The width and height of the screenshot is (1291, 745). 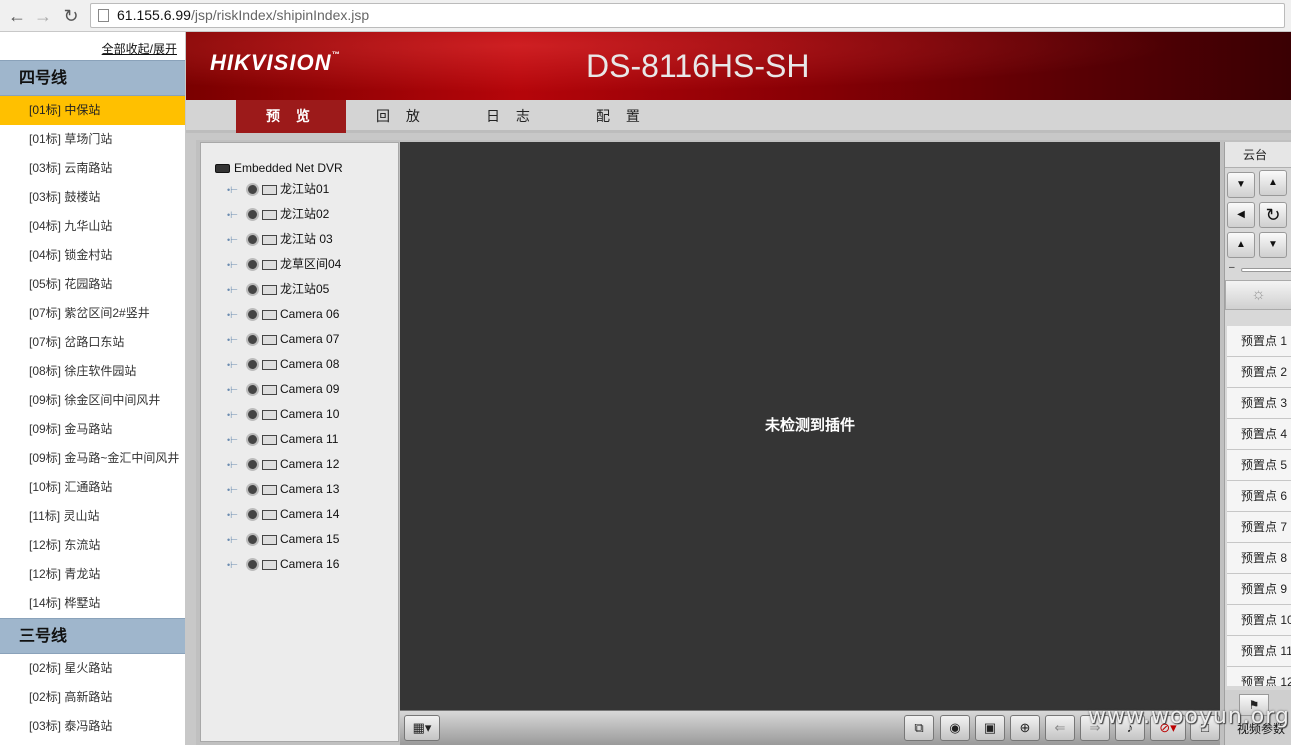 What do you see at coordinates (92, 697) in the screenshot?
I see `station-item: [02标] 高新路站` at bounding box center [92, 697].